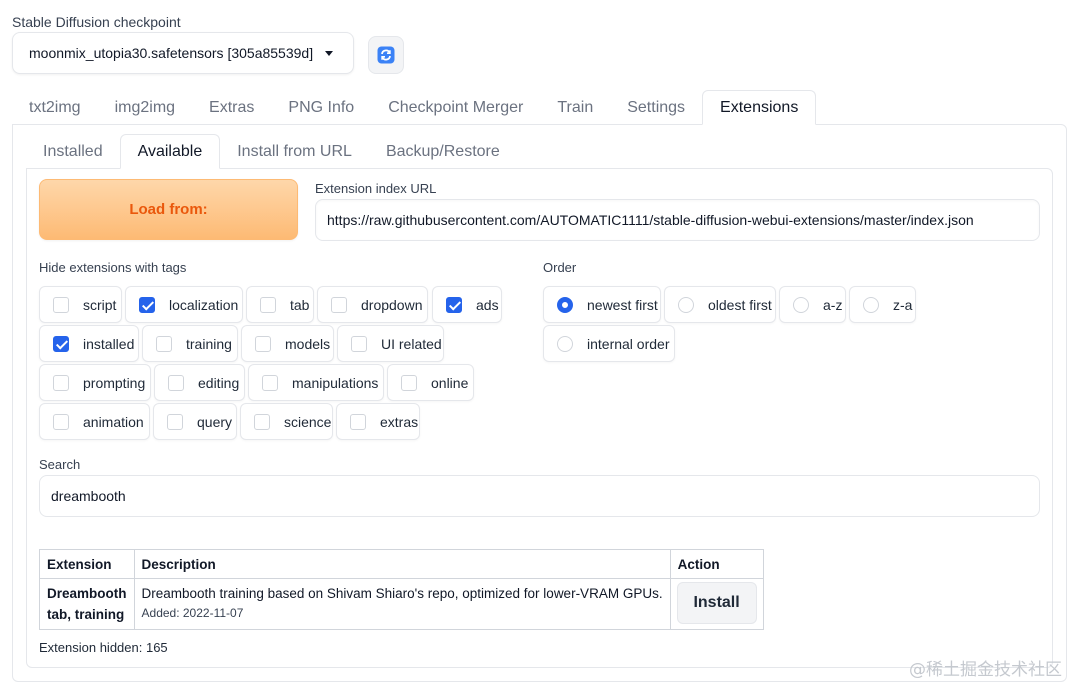 Image resolution: width=1080 pixels, height=696 pixels. What do you see at coordinates (376, 188) in the screenshot?
I see `index-url-label: Extension index URL` at bounding box center [376, 188].